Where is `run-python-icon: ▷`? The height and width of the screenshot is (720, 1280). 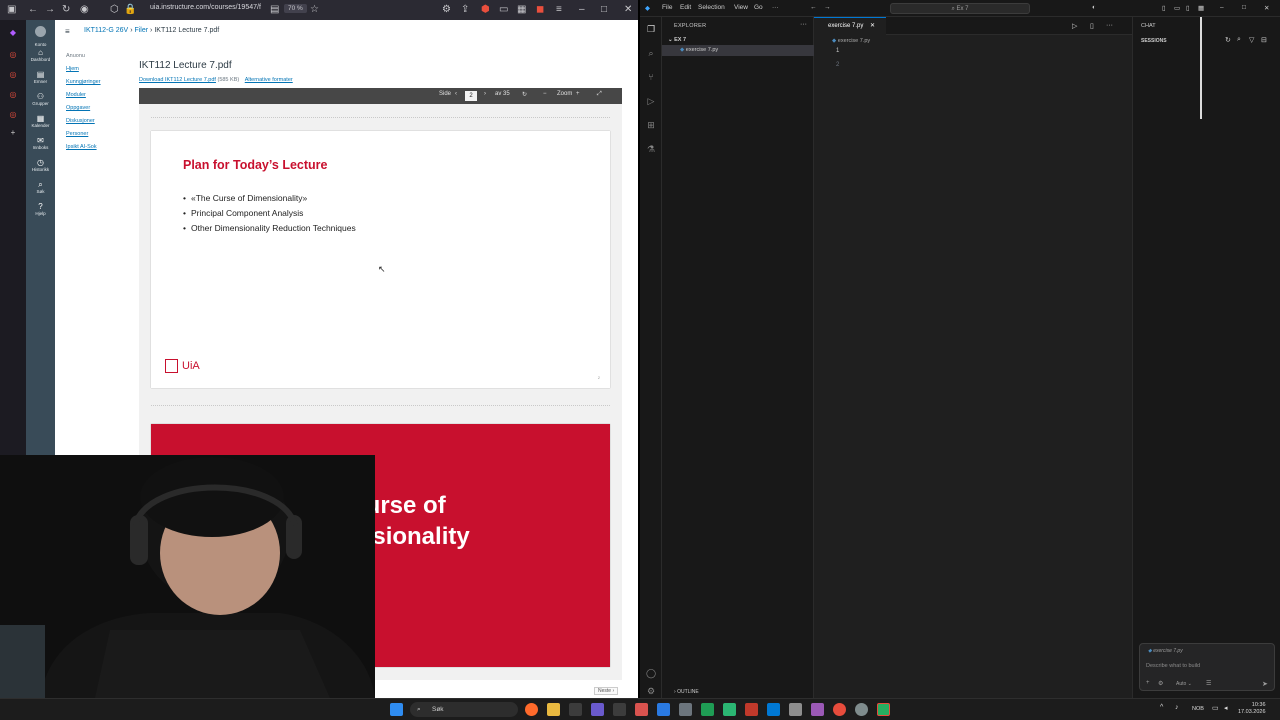 run-python-icon: ▷ is located at coordinates (1074, 26).